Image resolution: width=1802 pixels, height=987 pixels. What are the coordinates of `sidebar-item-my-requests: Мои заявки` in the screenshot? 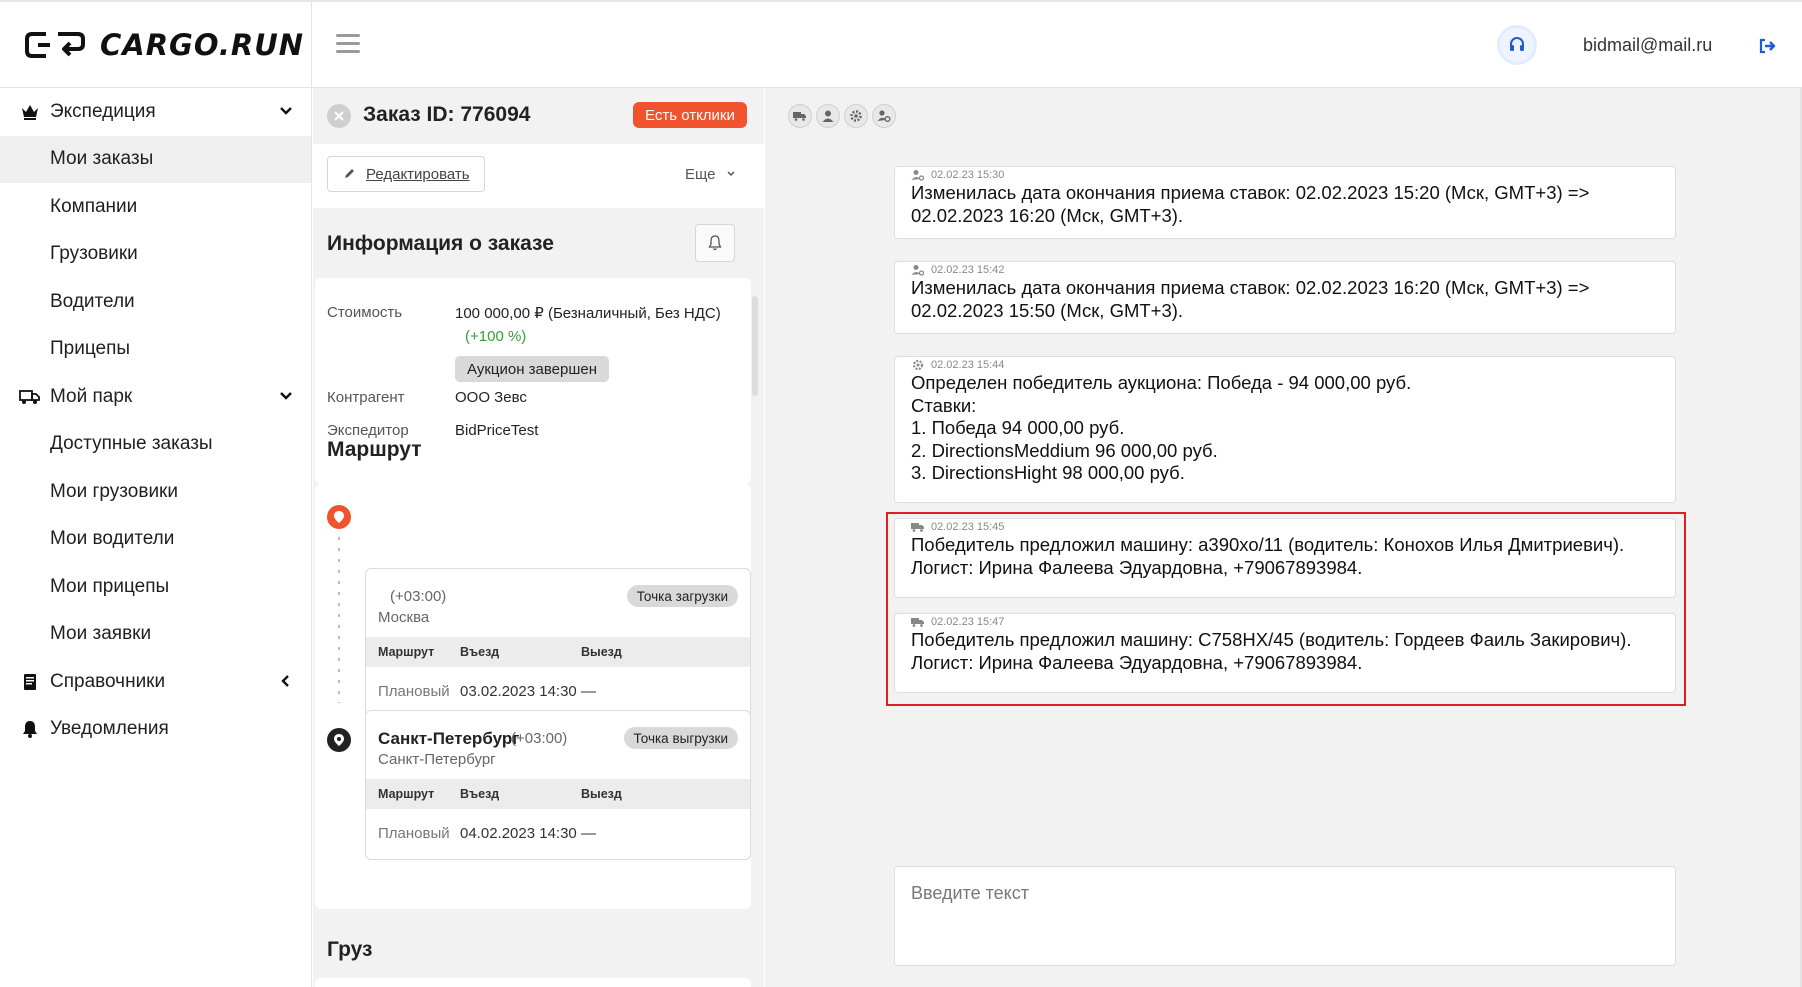 It's located at (155, 635).